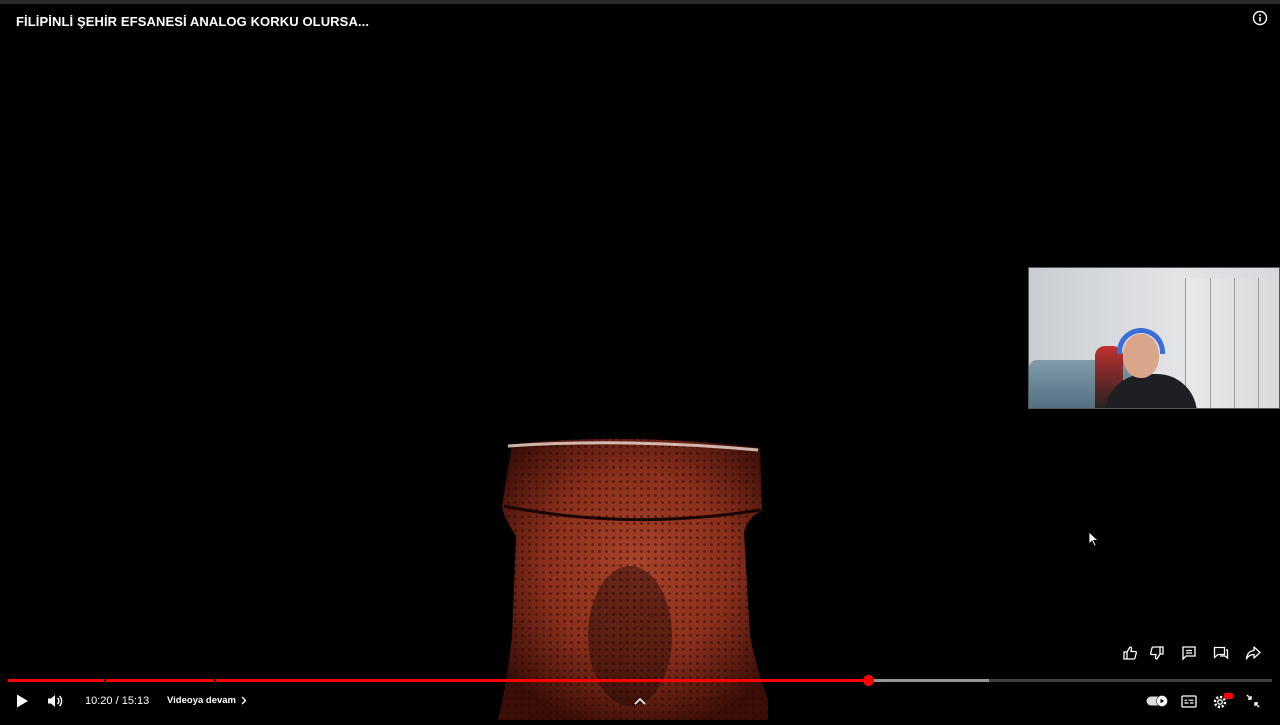 The height and width of the screenshot is (725, 1280). Describe the element at coordinates (640, 2) in the screenshot. I see `top-edge-bar` at that location.